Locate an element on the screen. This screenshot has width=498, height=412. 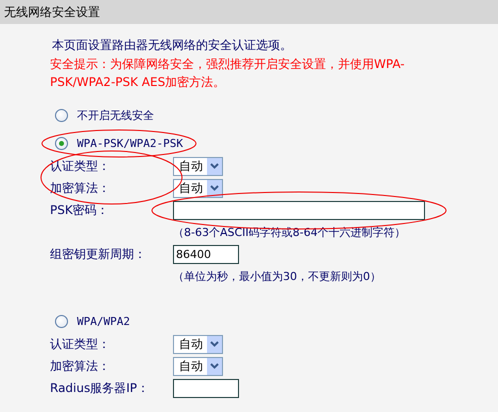
option-label: WPA/WPA2 is located at coordinates (103, 321).